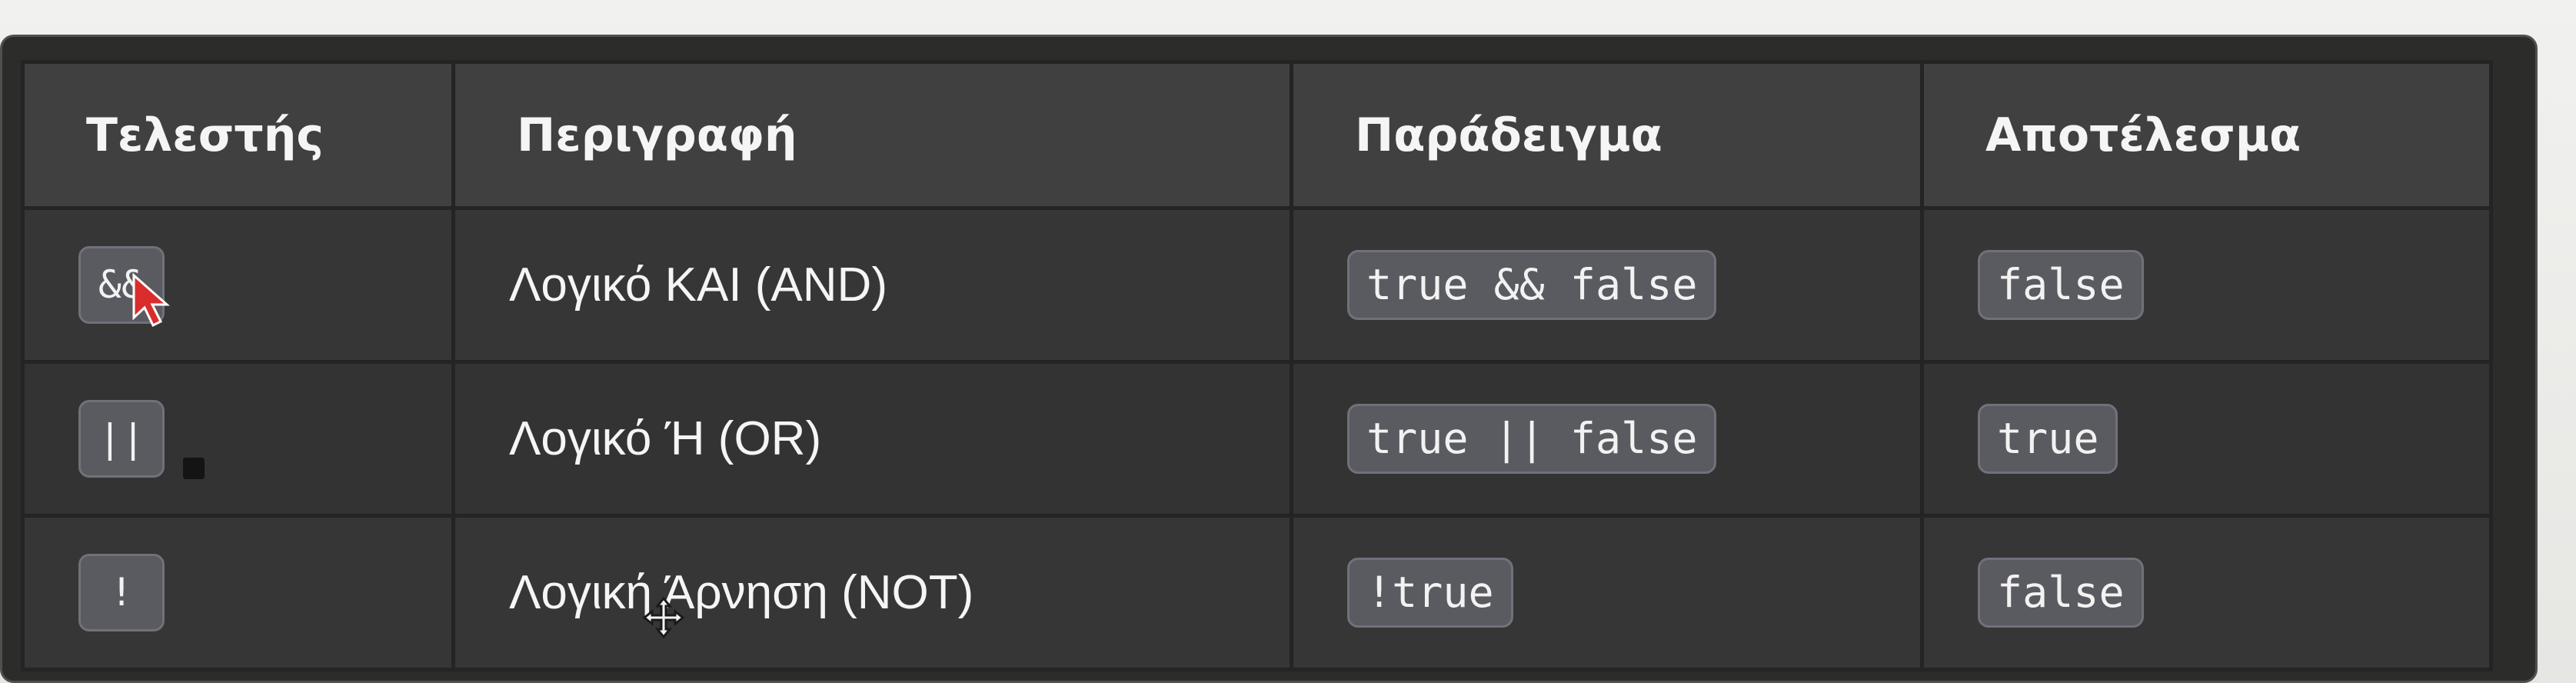  Describe the element at coordinates (151, 300) in the screenshot. I see `mouse-cursor-icon` at that location.